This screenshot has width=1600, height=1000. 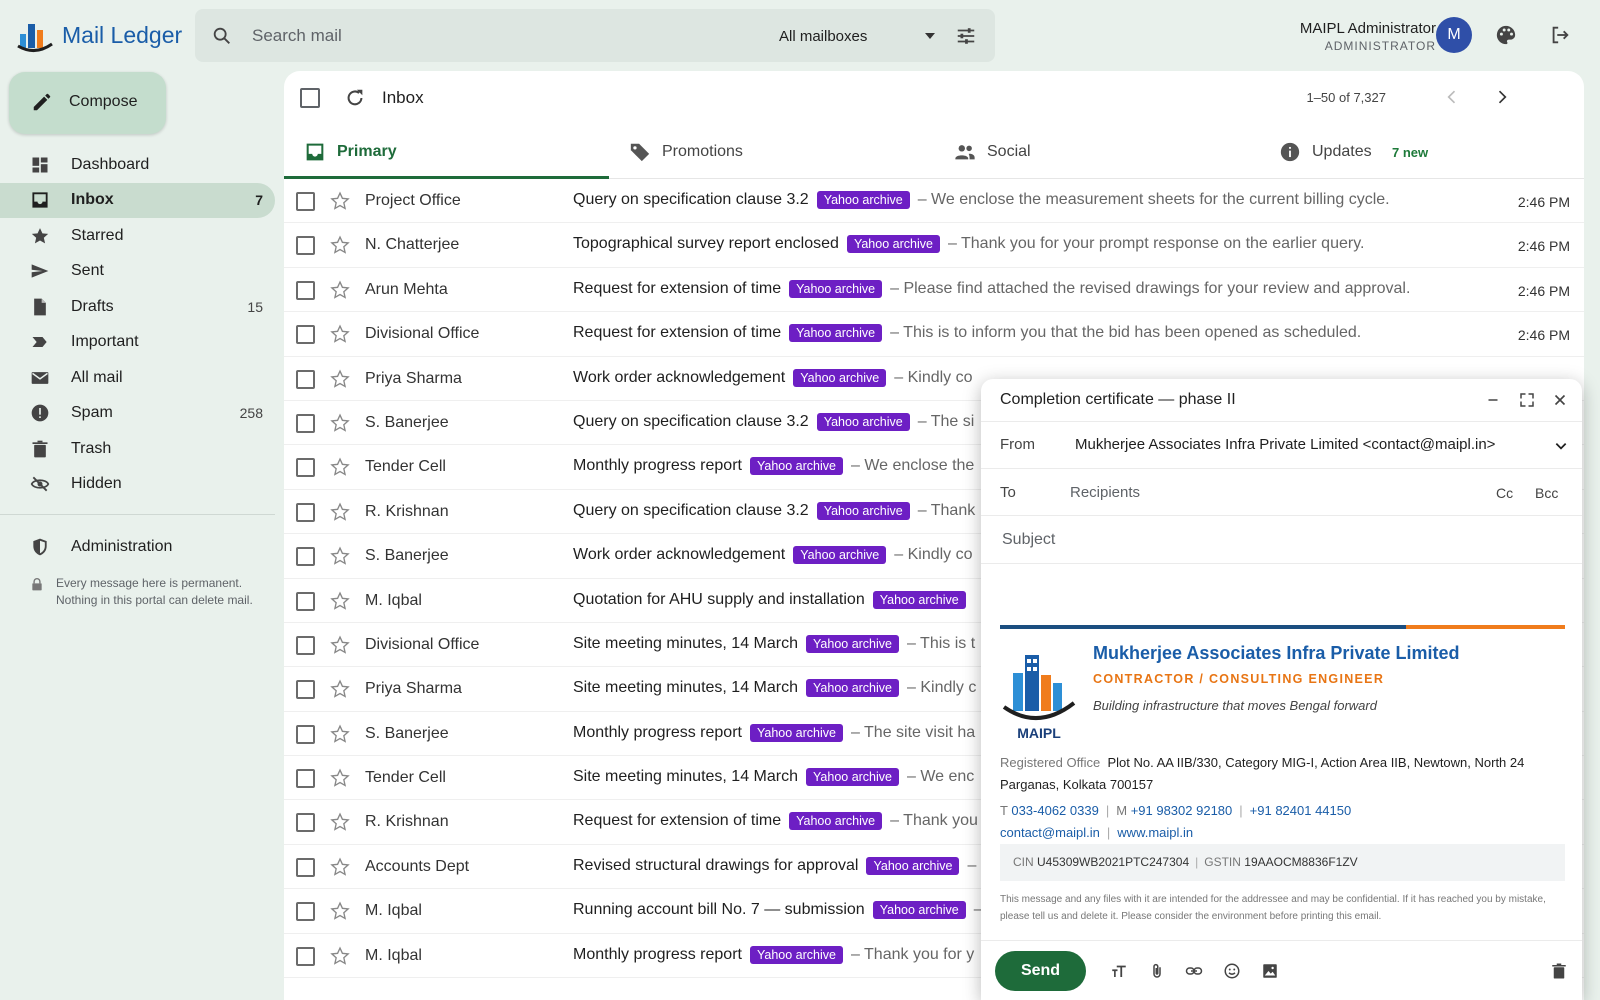 I want to click on tab-primary: Primary, so click(x=446, y=150).